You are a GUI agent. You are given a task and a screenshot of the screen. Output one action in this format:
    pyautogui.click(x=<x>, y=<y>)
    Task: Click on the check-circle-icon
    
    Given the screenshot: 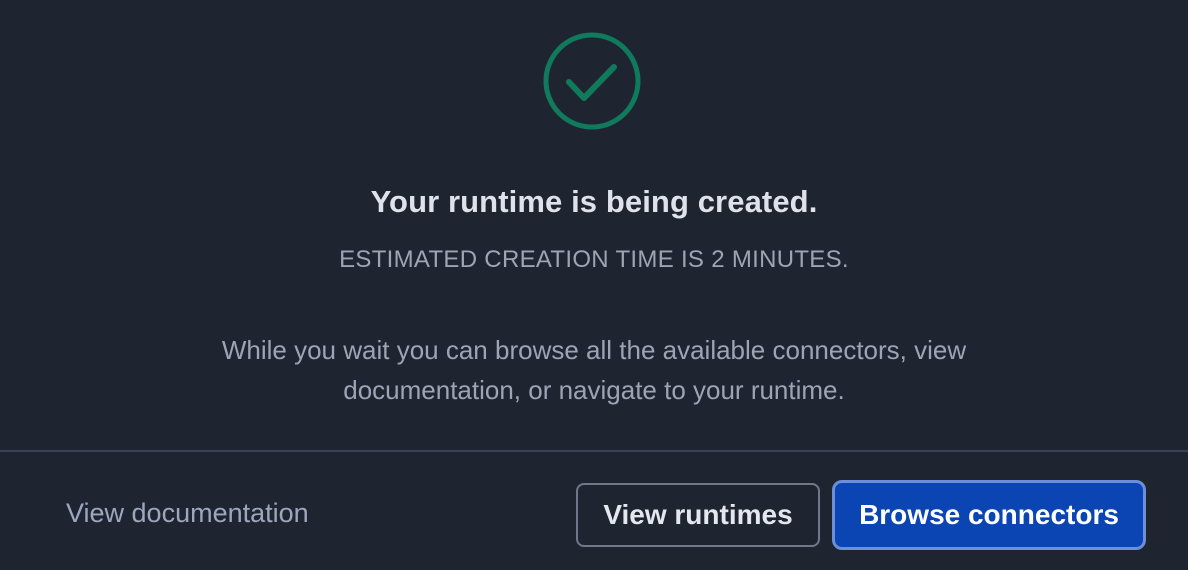 What is the action you would take?
    pyautogui.click(x=592, y=81)
    